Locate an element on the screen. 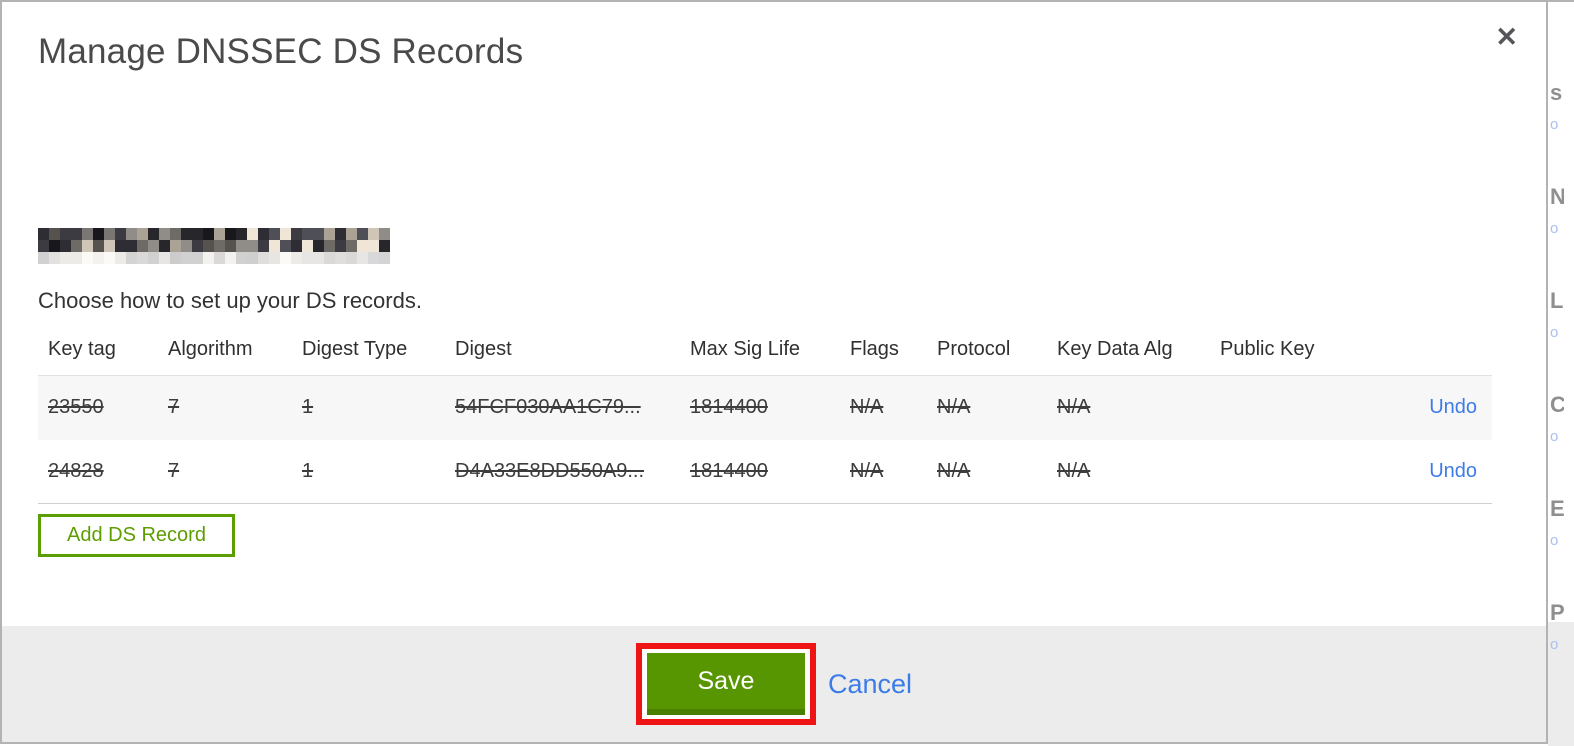 The height and width of the screenshot is (746, 1574). add-ds-record-button: Add DS Record is located at coordinates (136, 535).